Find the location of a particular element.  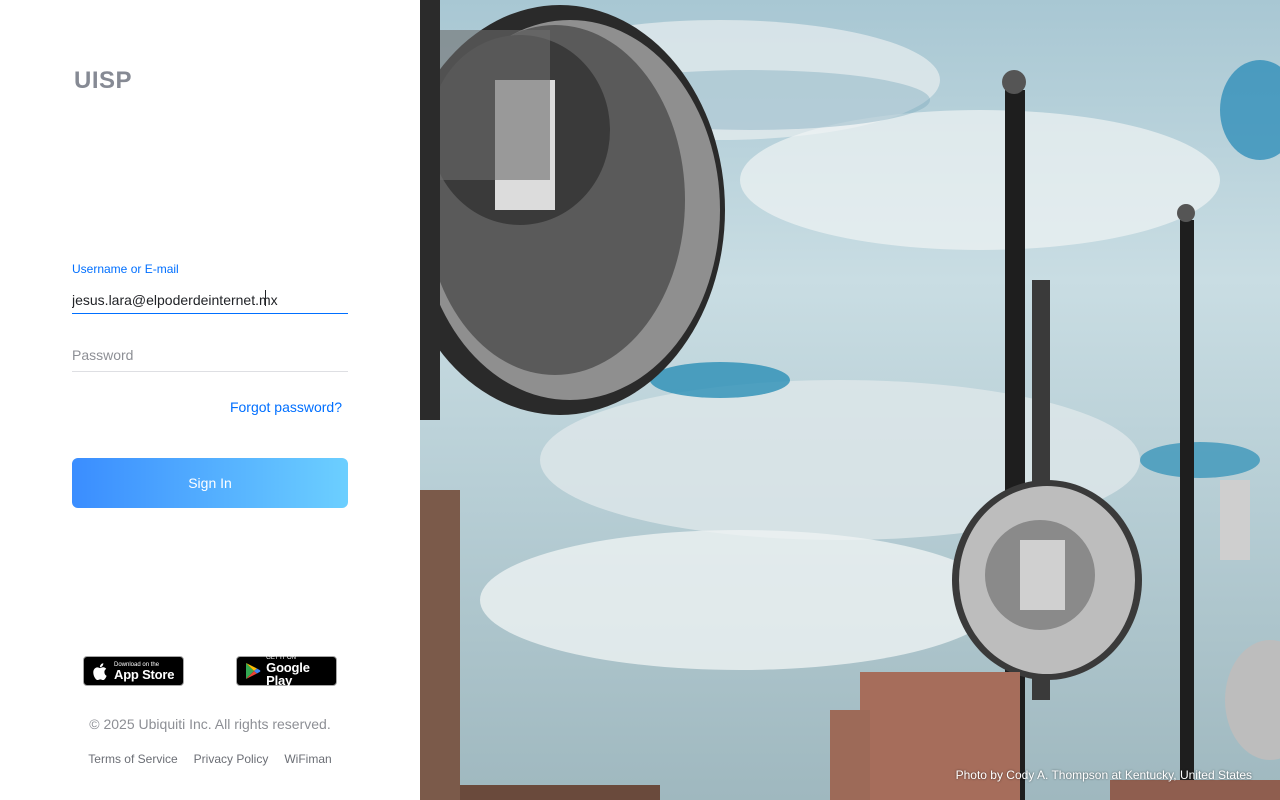

uisp-logo: UISP is located at coordinates (102, 81).